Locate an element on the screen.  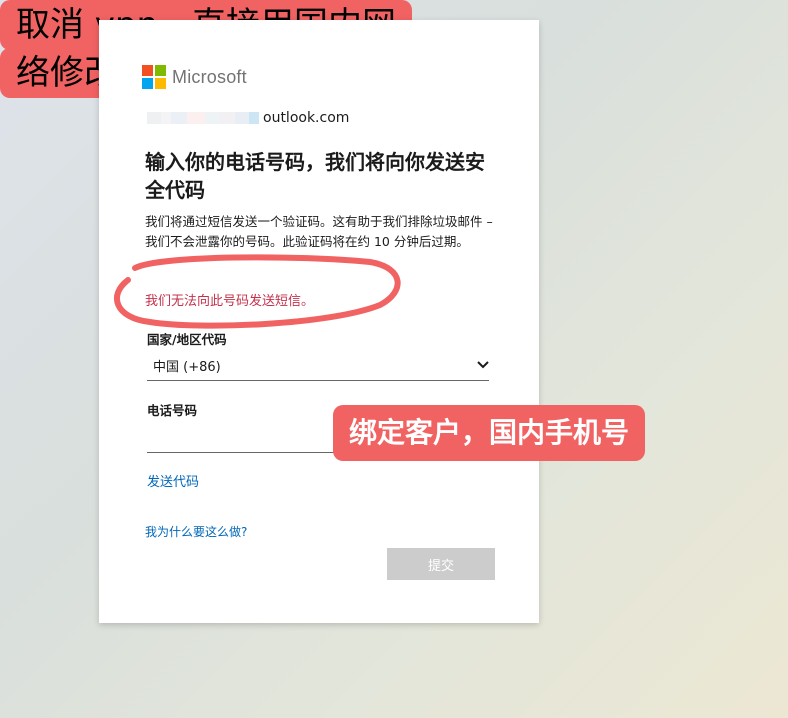
redacted-email-blur is located at coordinates (203, 118).